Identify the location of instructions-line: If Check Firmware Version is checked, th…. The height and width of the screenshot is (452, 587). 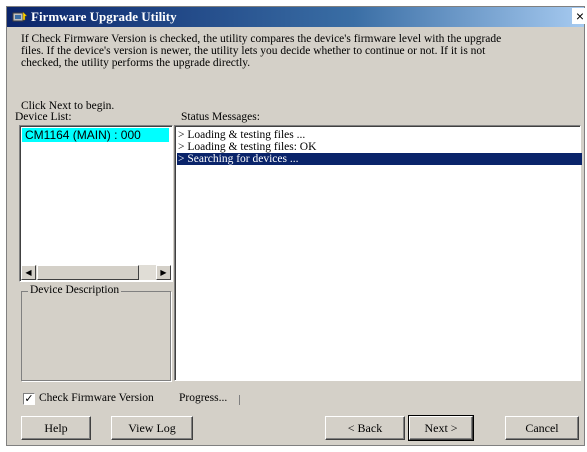
(261, 39).